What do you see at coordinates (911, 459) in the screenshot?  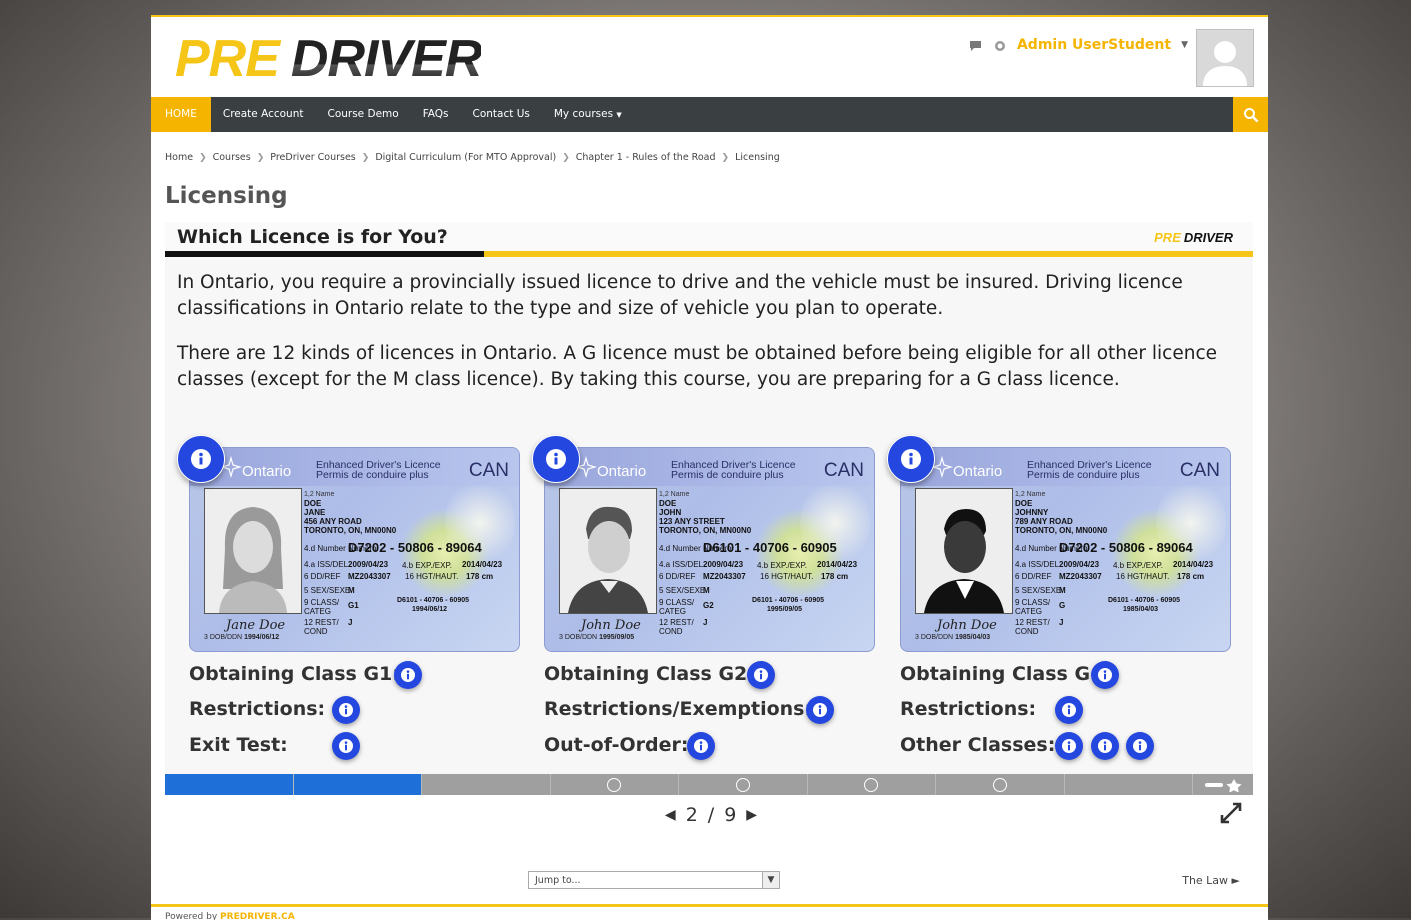 I see `info-button-card-g` at bounding box center [911, 459].